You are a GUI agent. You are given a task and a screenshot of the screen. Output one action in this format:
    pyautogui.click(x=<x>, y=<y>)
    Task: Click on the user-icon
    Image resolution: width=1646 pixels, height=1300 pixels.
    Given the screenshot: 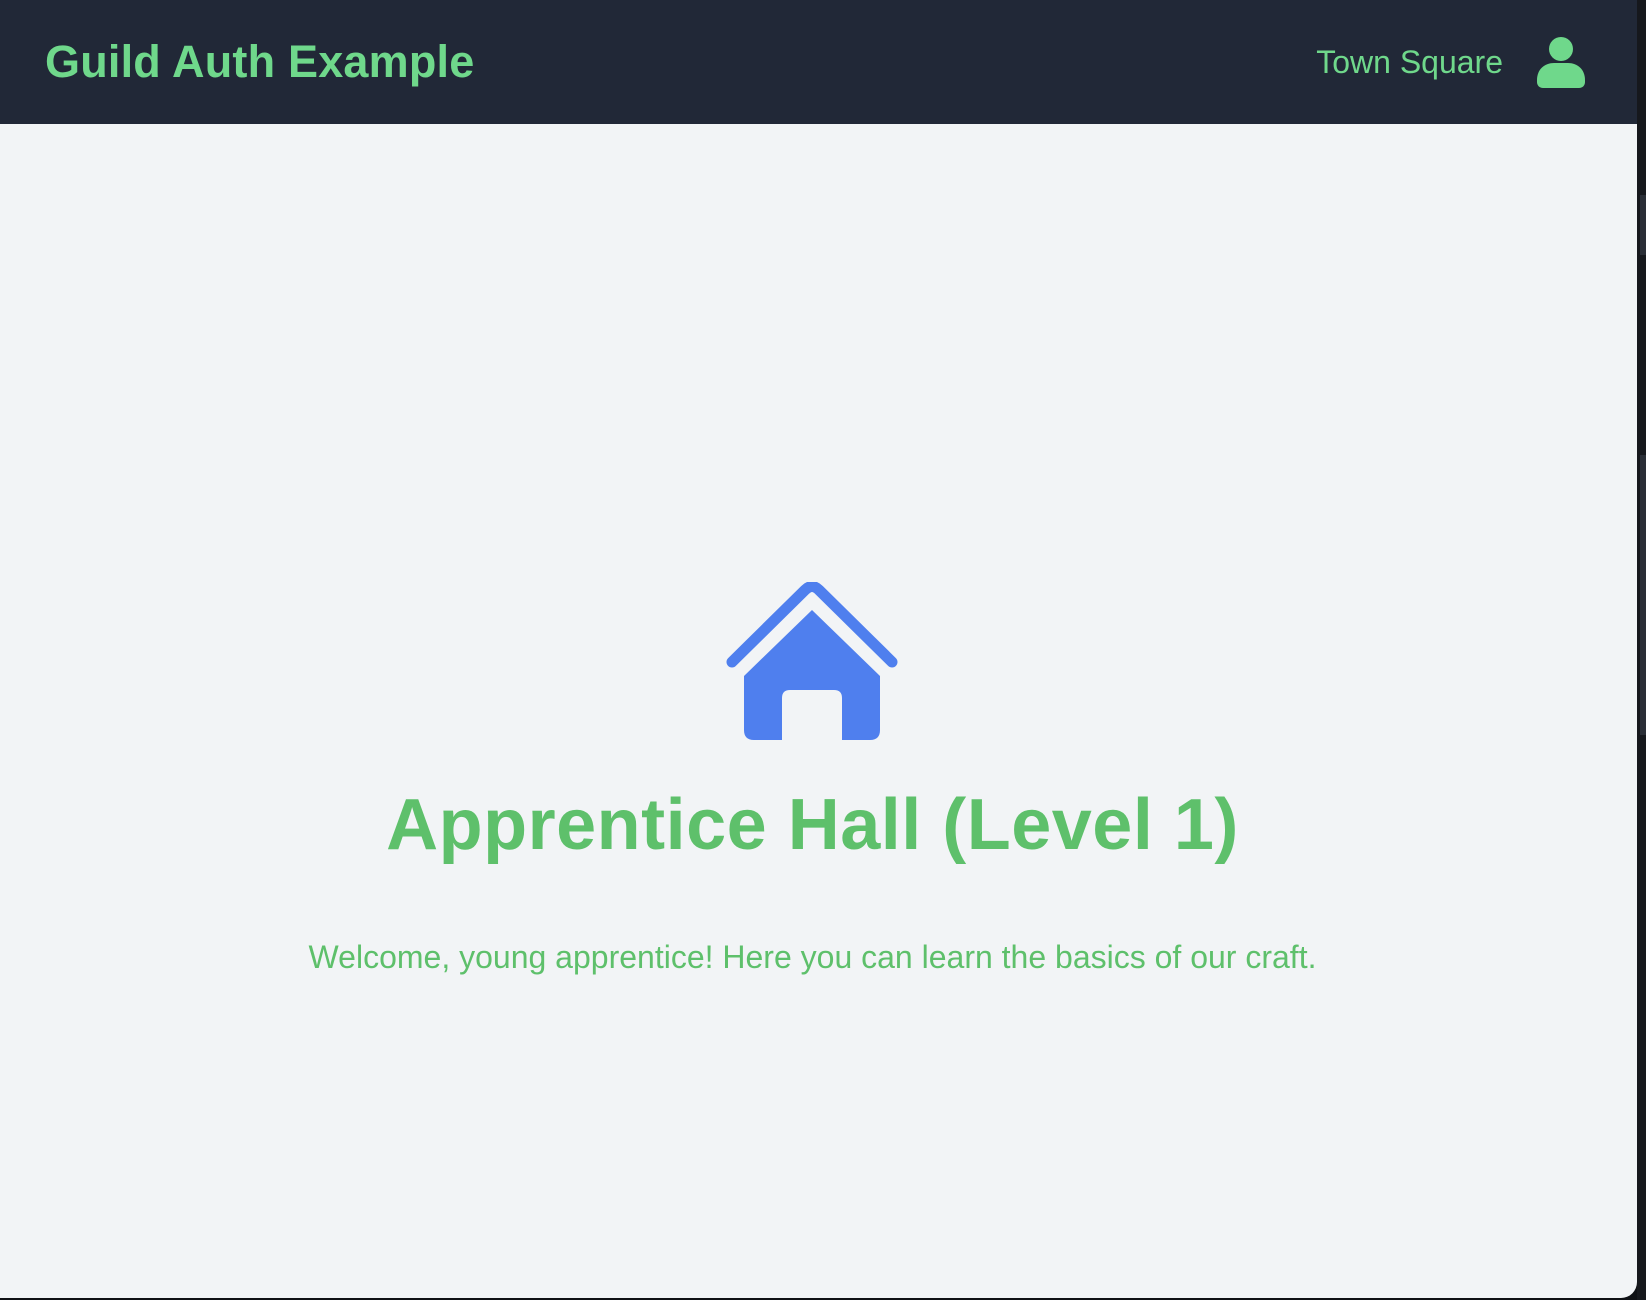 What is the action you would take?
    pyautogui.click(x=1561, y=62)
    